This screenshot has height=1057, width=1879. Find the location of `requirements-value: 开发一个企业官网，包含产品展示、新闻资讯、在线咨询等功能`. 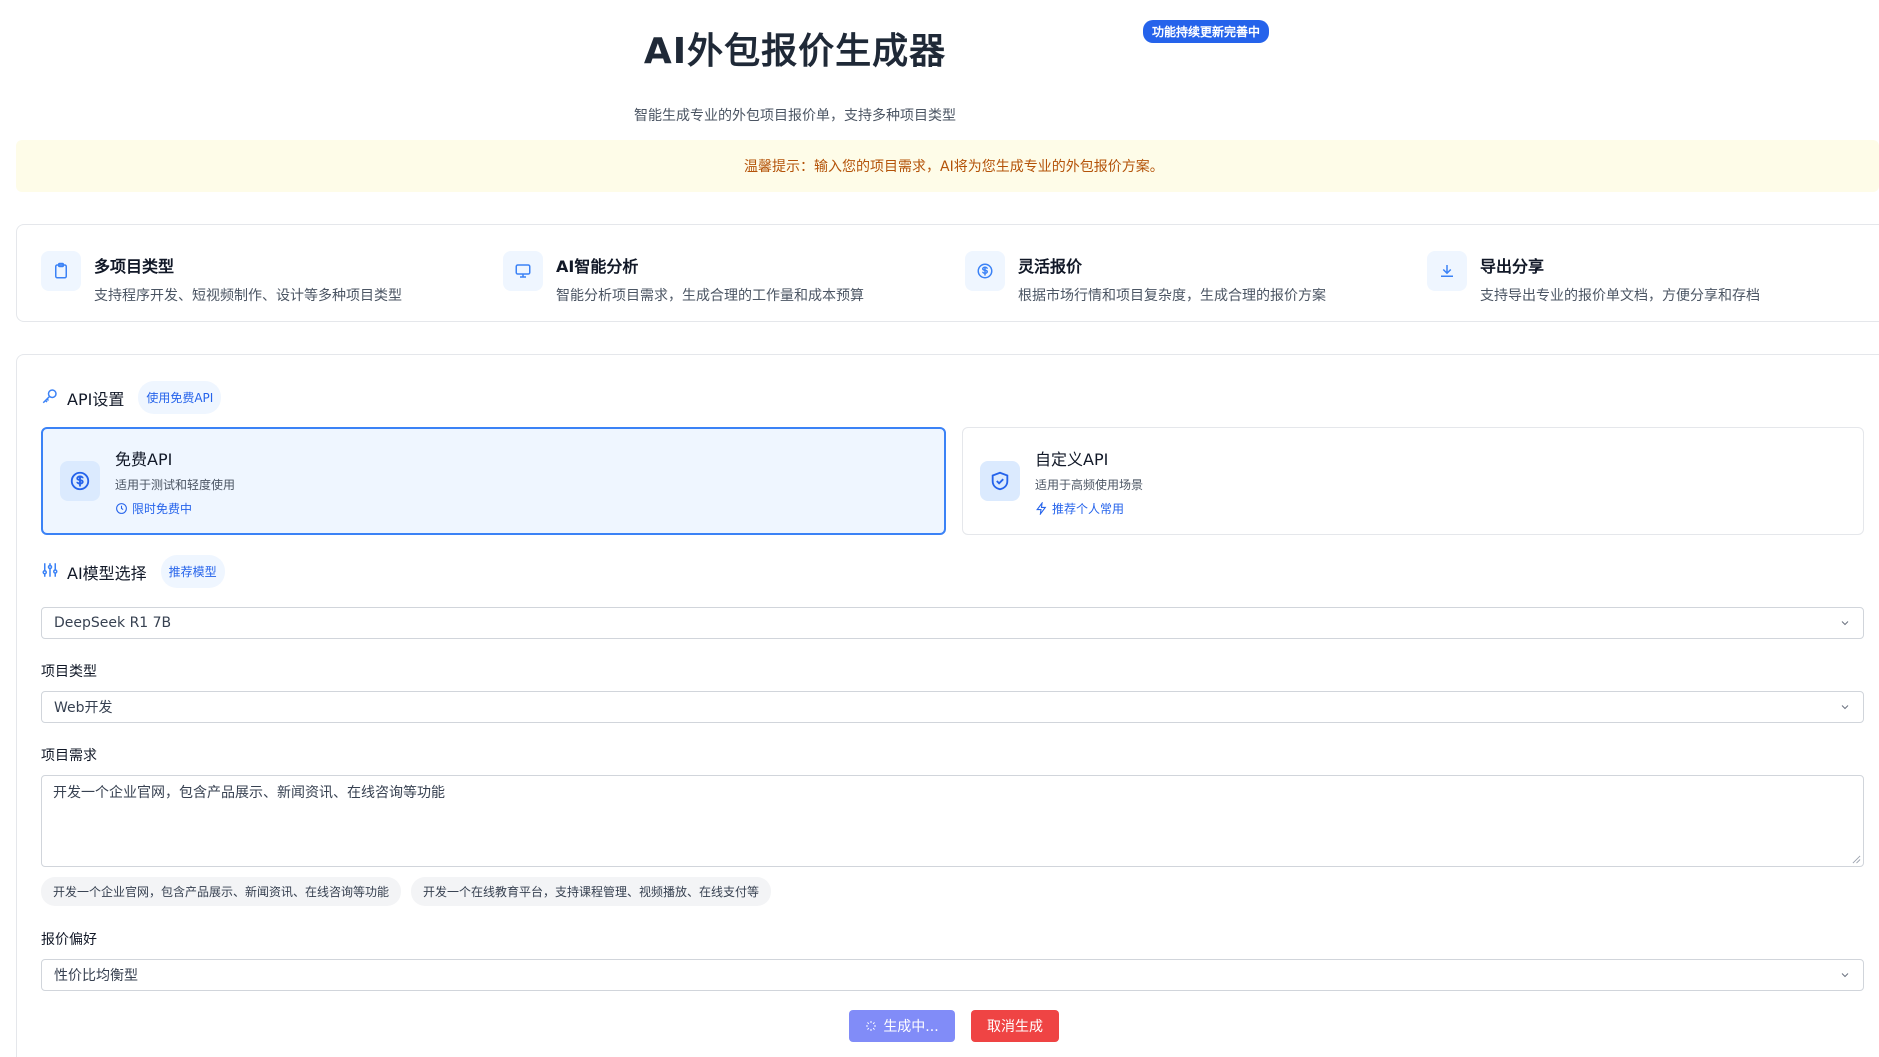

requirements-value: 开发一个企业官网，包含产品展示、新闻资讯、在线咨询等功能 is located at coordinates (249, 793).